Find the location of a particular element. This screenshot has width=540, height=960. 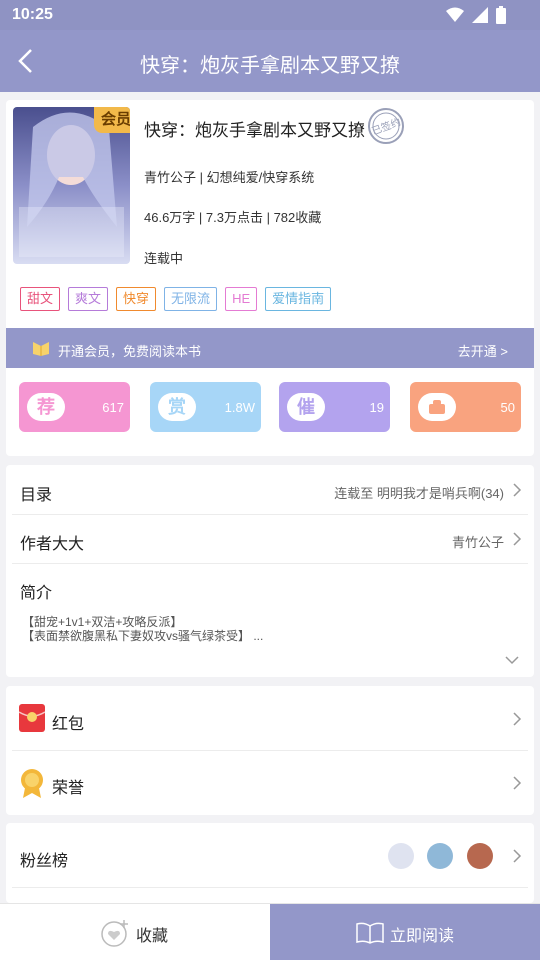

urge-button: 催 19 is located at coordinates (334, 407).